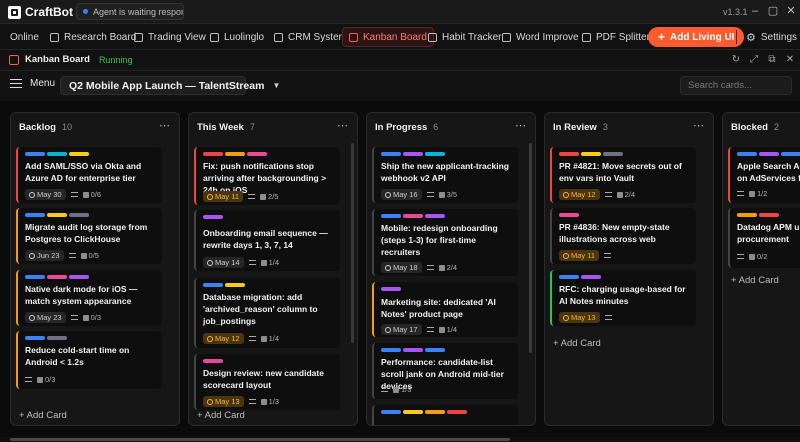 The height and width of the screenshot is (442, 800). What do you see at coordinates (419, 194) in the screenshot?
I see `card-meta: May 16 3/5` at bounding box center [419, 194].